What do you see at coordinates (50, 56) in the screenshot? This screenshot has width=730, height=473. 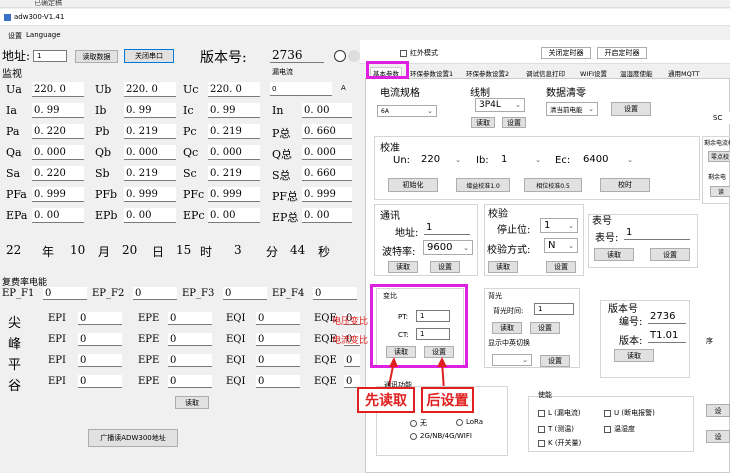 I see `address-input: 1` at bounding box center [50, 56].